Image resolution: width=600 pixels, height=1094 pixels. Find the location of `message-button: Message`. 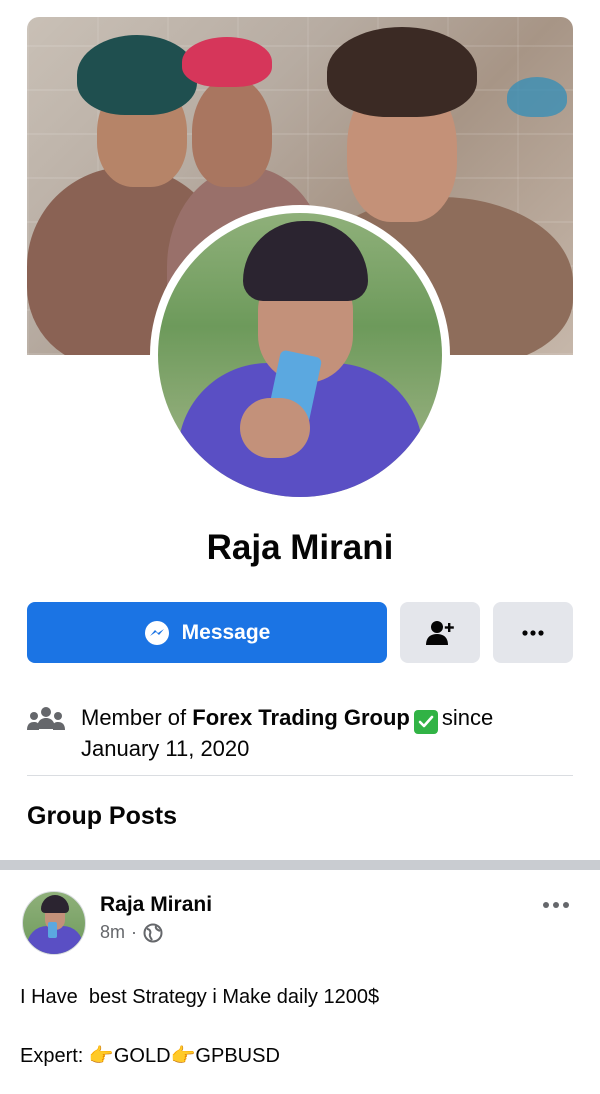

message-button: Message is located at coordinates (207, 632).